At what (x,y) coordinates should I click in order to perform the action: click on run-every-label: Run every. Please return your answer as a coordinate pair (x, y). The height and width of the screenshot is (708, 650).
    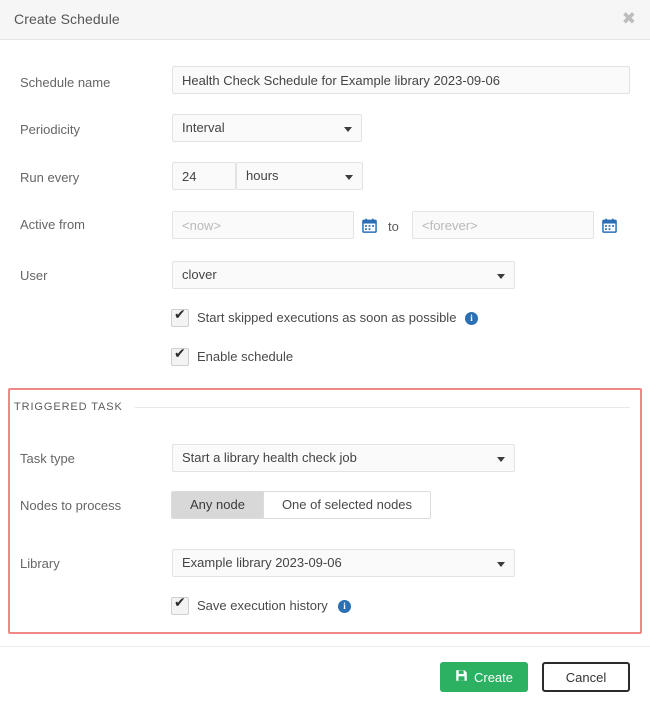
    Looking at the image, I should click on (50, 177).